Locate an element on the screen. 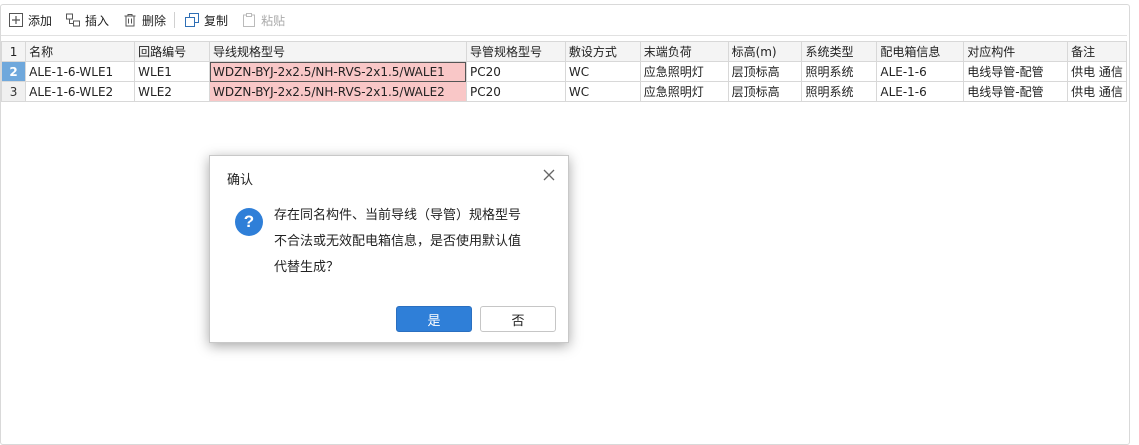  paste-icon is located at coordinates (249, 20).